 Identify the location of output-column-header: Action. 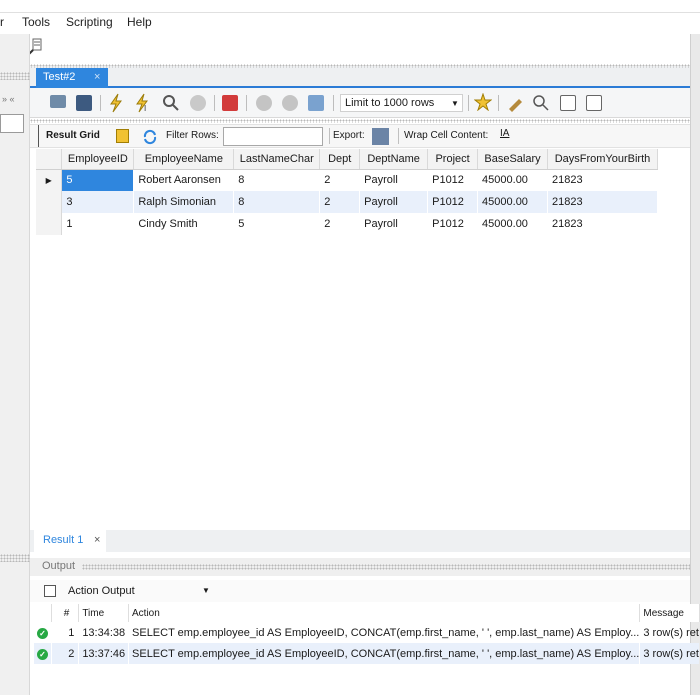
(384, 613).